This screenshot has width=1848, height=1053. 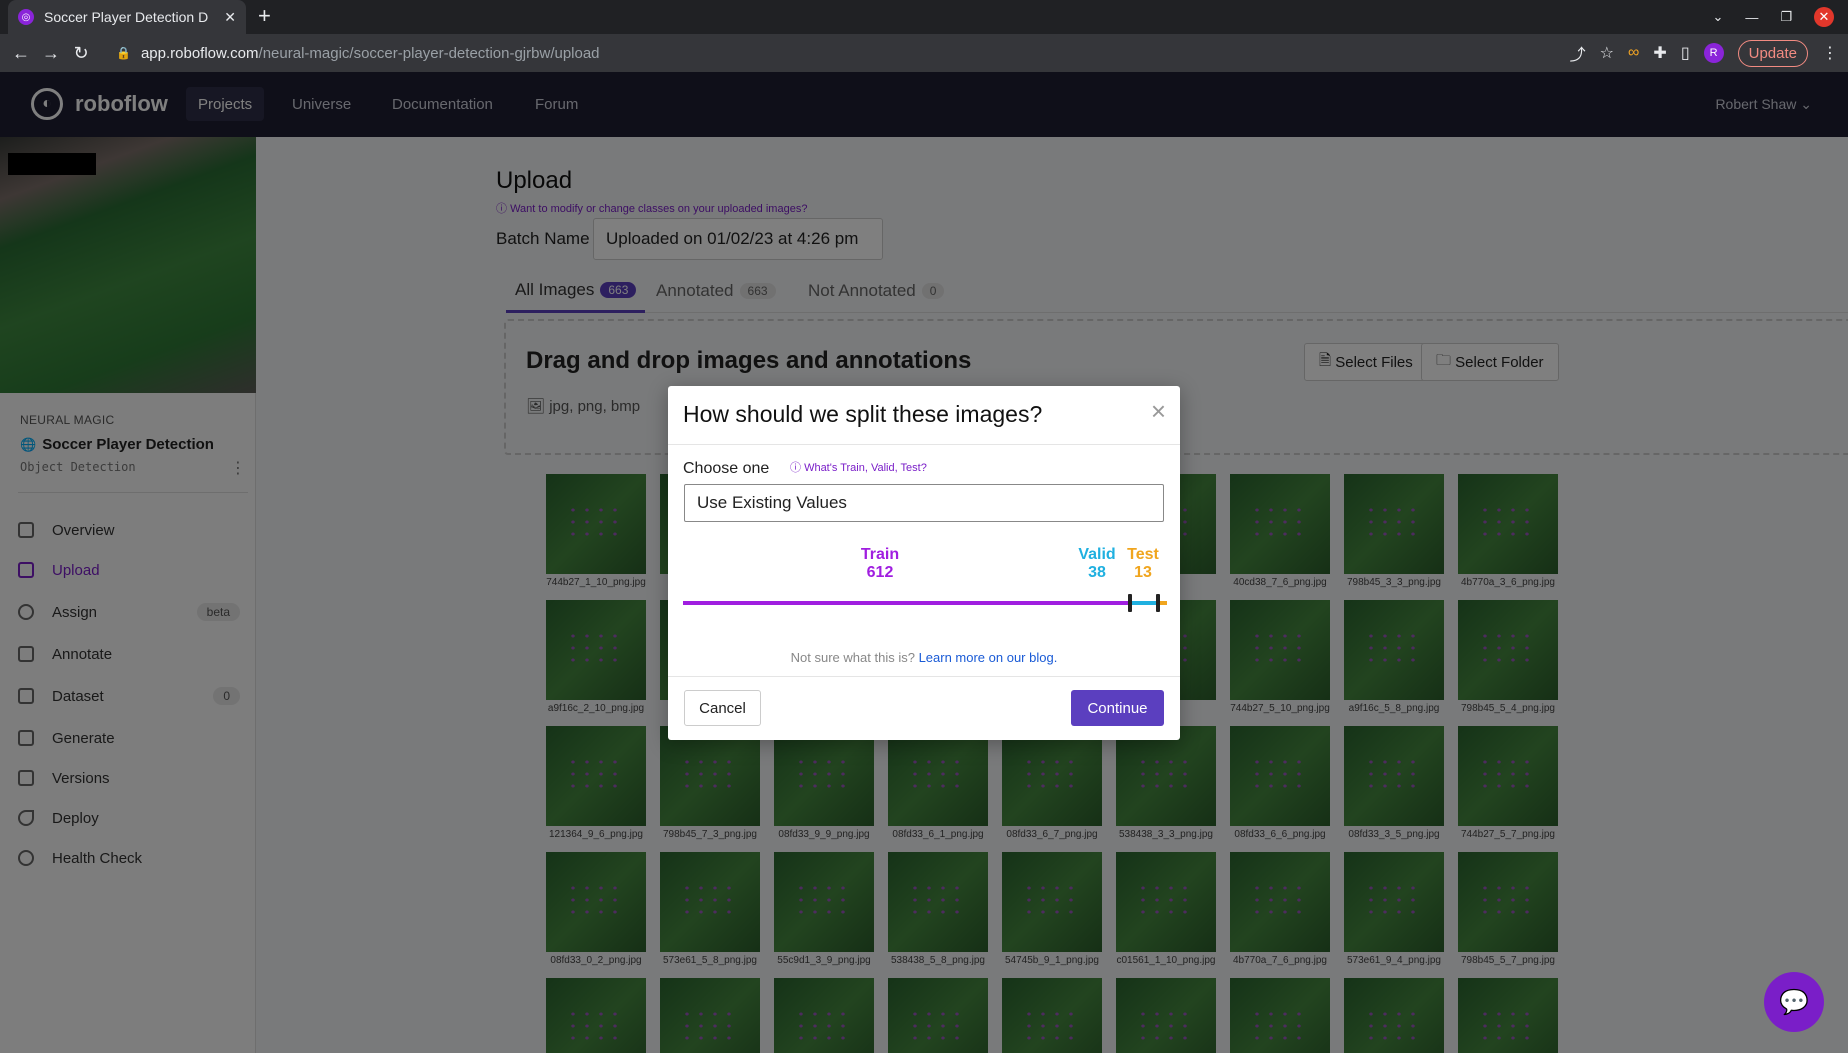 What do you see at coordinates (726, 468) in the screenshot?
I see `choose-one-label: Choose one` at bounding box center [726, 468].